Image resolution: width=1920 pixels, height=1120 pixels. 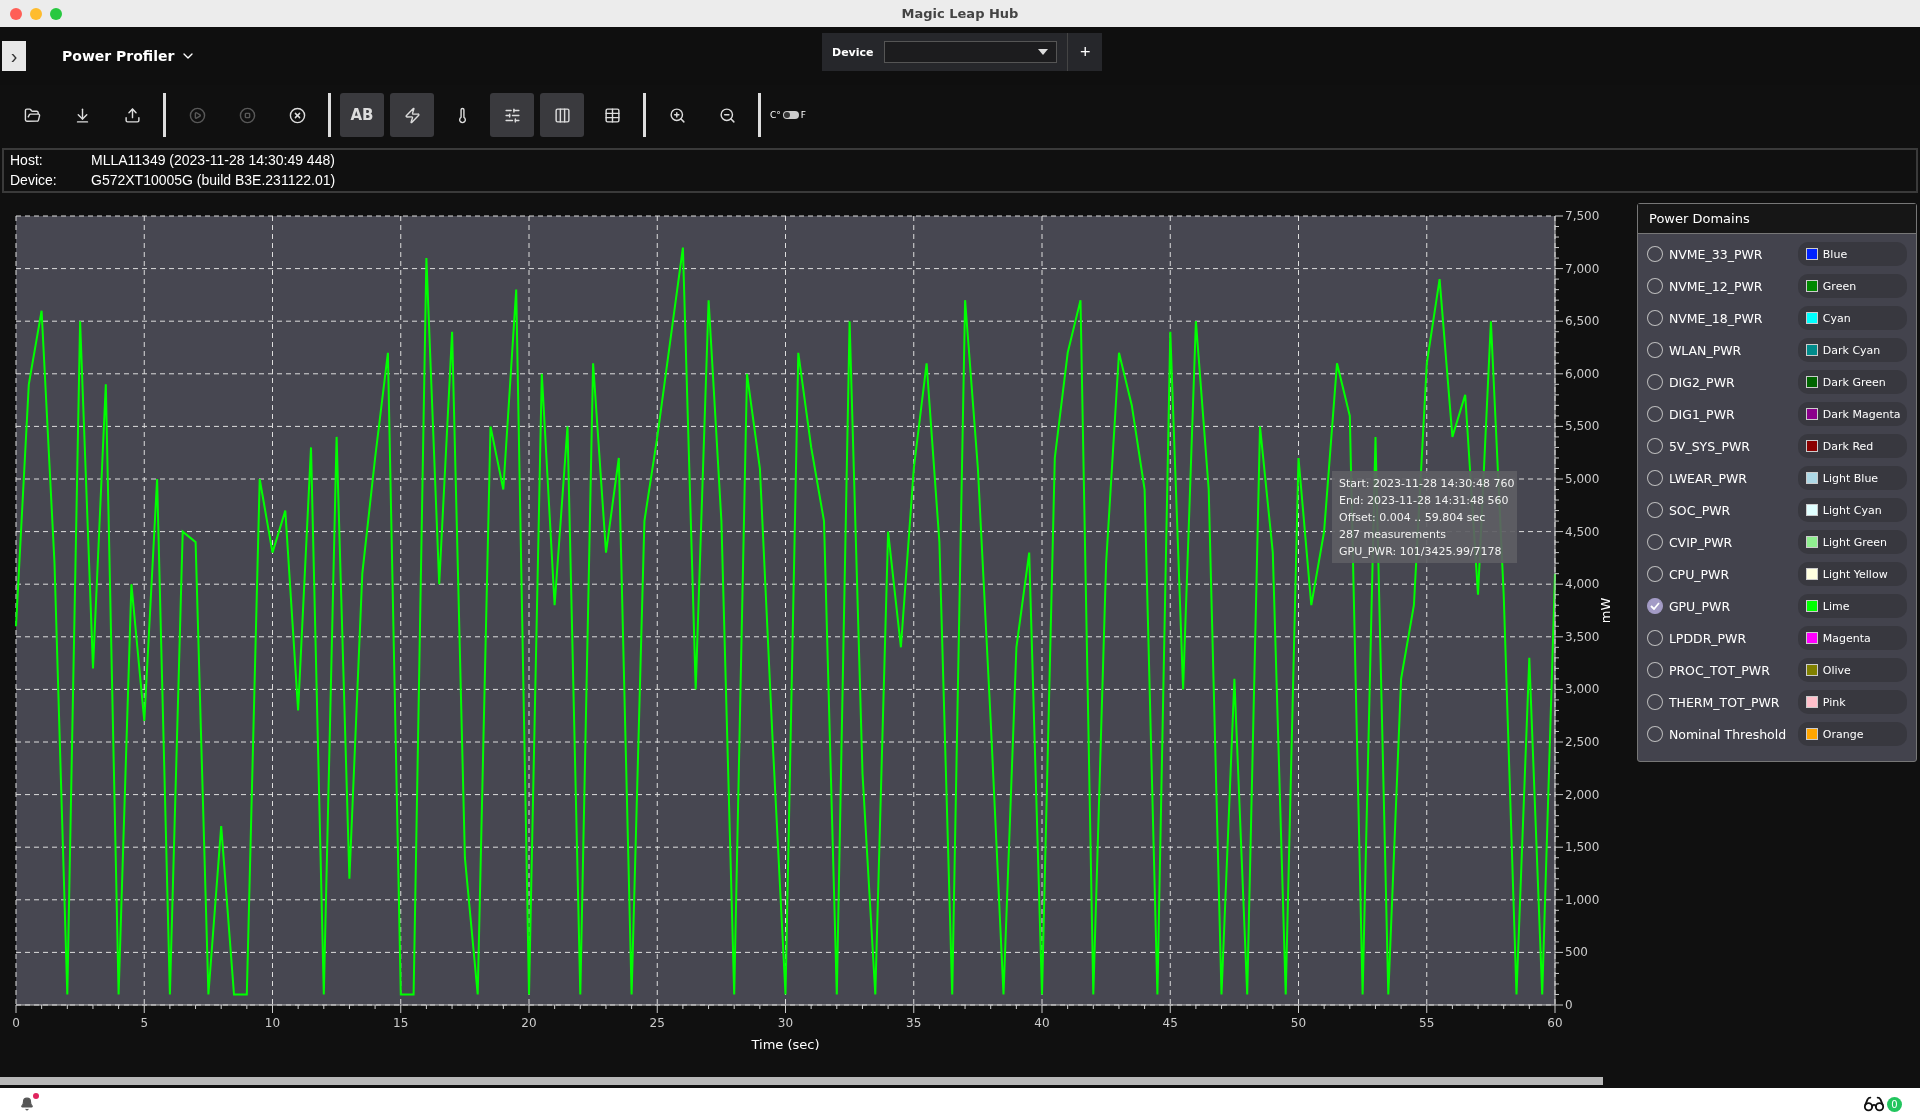 I want to click on x-axis-title: Time (sec), so click(x=785, y=1044).